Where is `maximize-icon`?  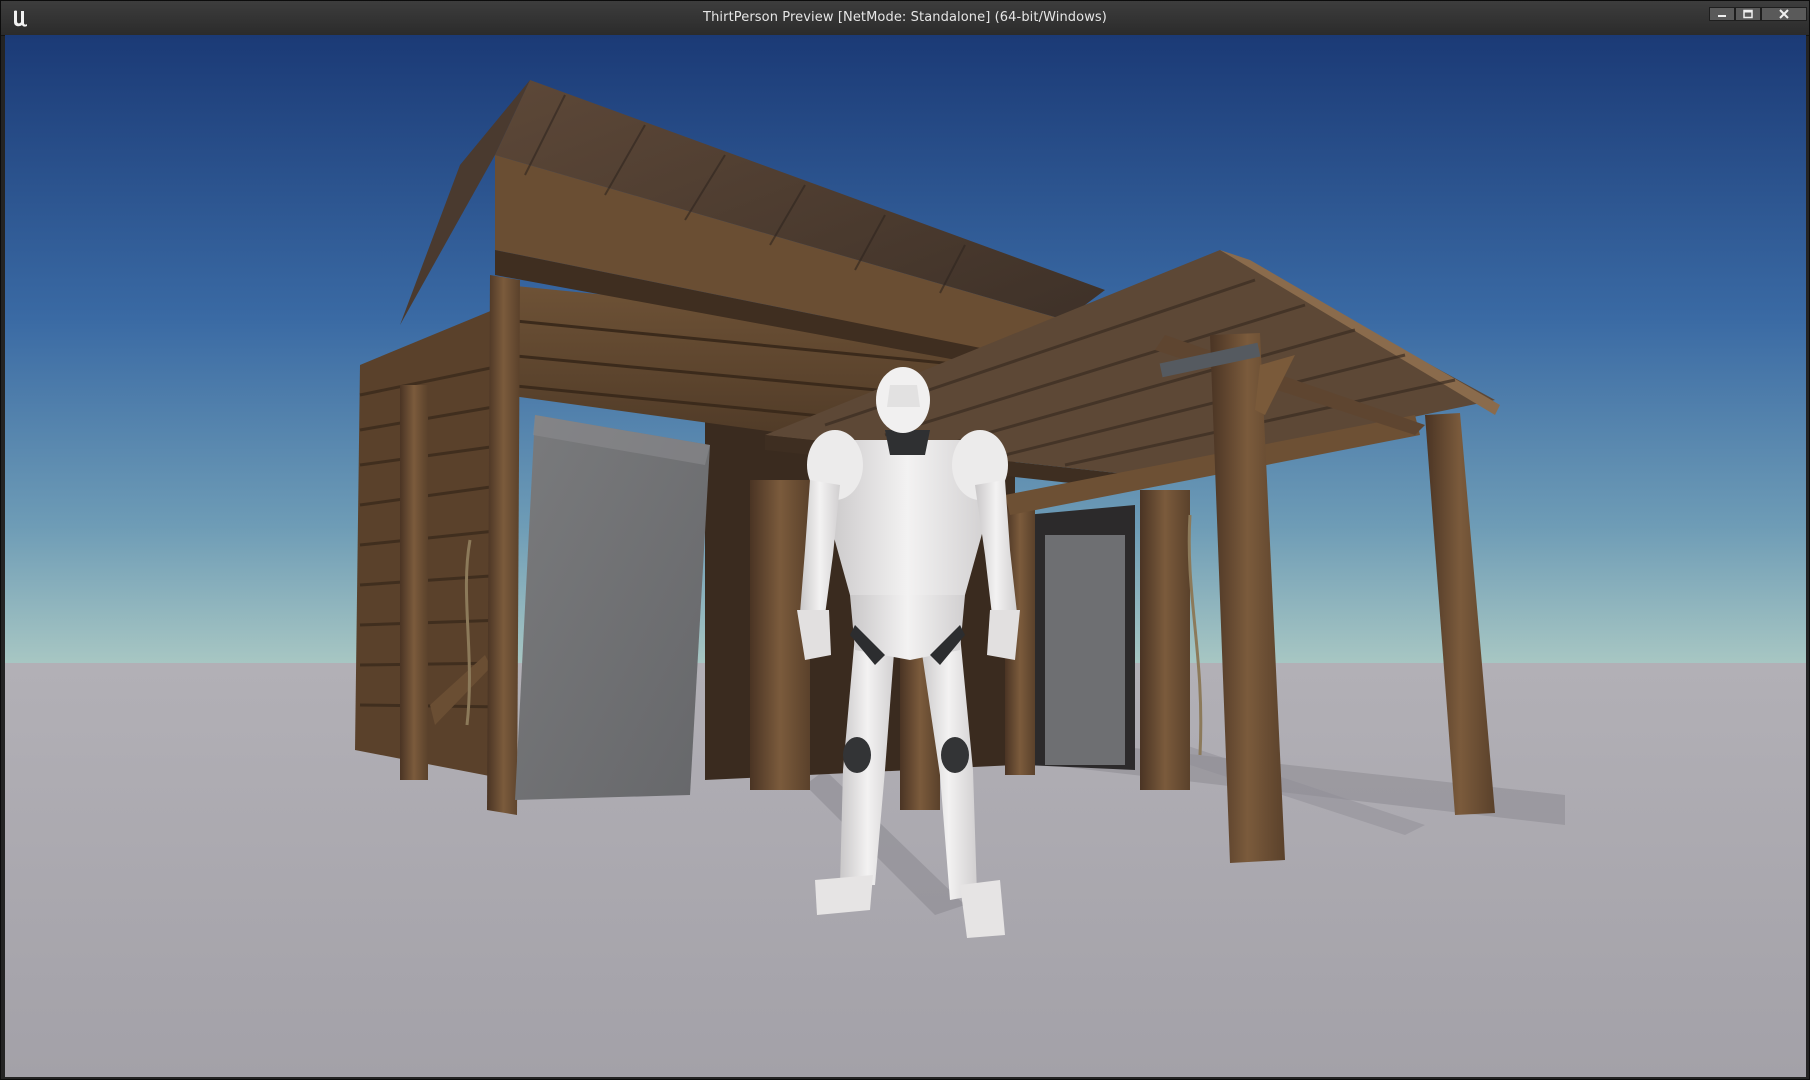
maximize-icon is located at coordinates (1748, 14).